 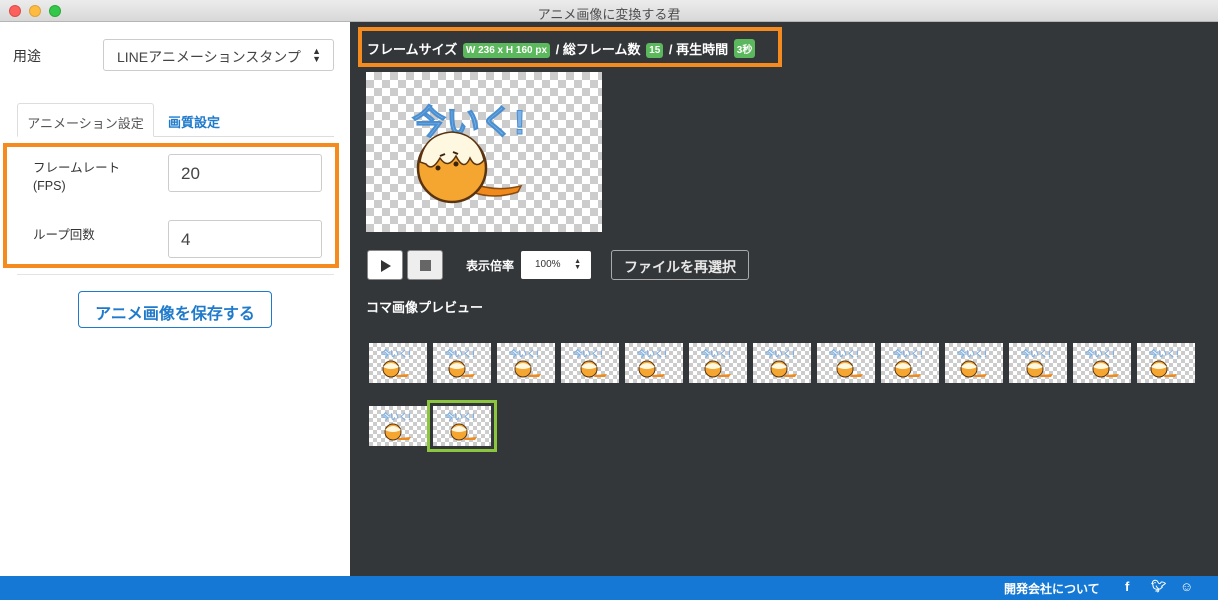 What do you see at coordinates (609, 588) in the screenshot?
I see `status-bar: 開発会社について f 🐦︎ ☺` at bounding box center [609, 588].